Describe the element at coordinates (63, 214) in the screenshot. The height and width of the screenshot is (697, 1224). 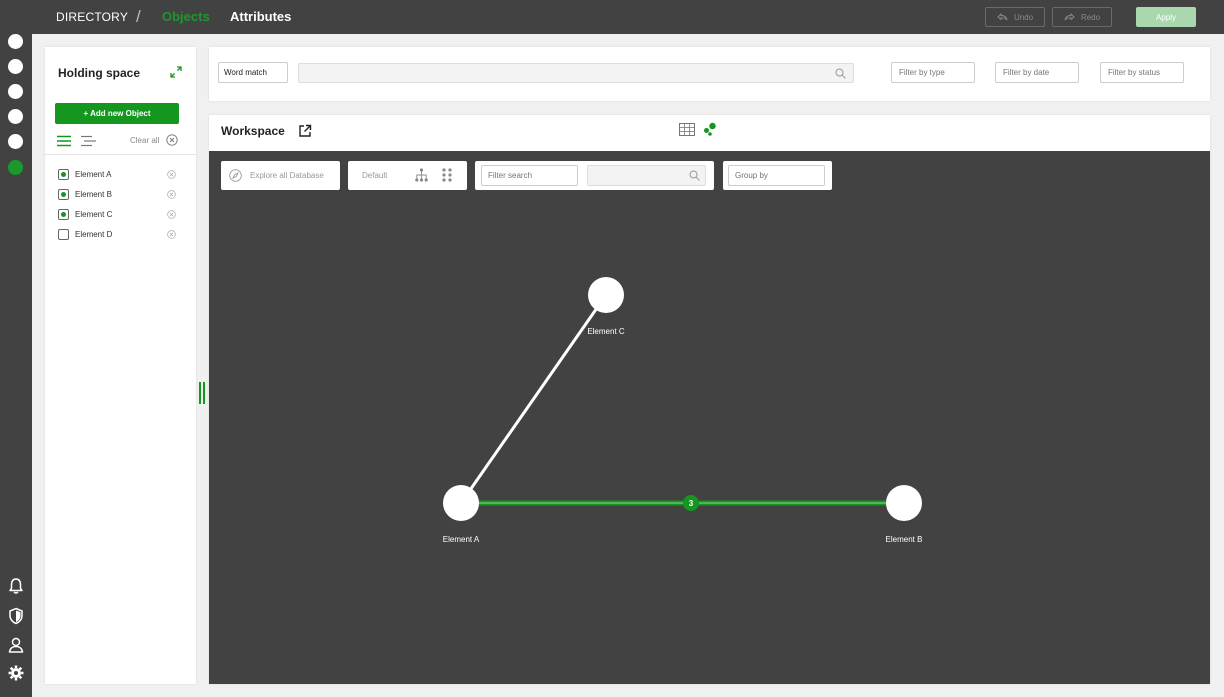
I see `element-c-checkbox` at that location.